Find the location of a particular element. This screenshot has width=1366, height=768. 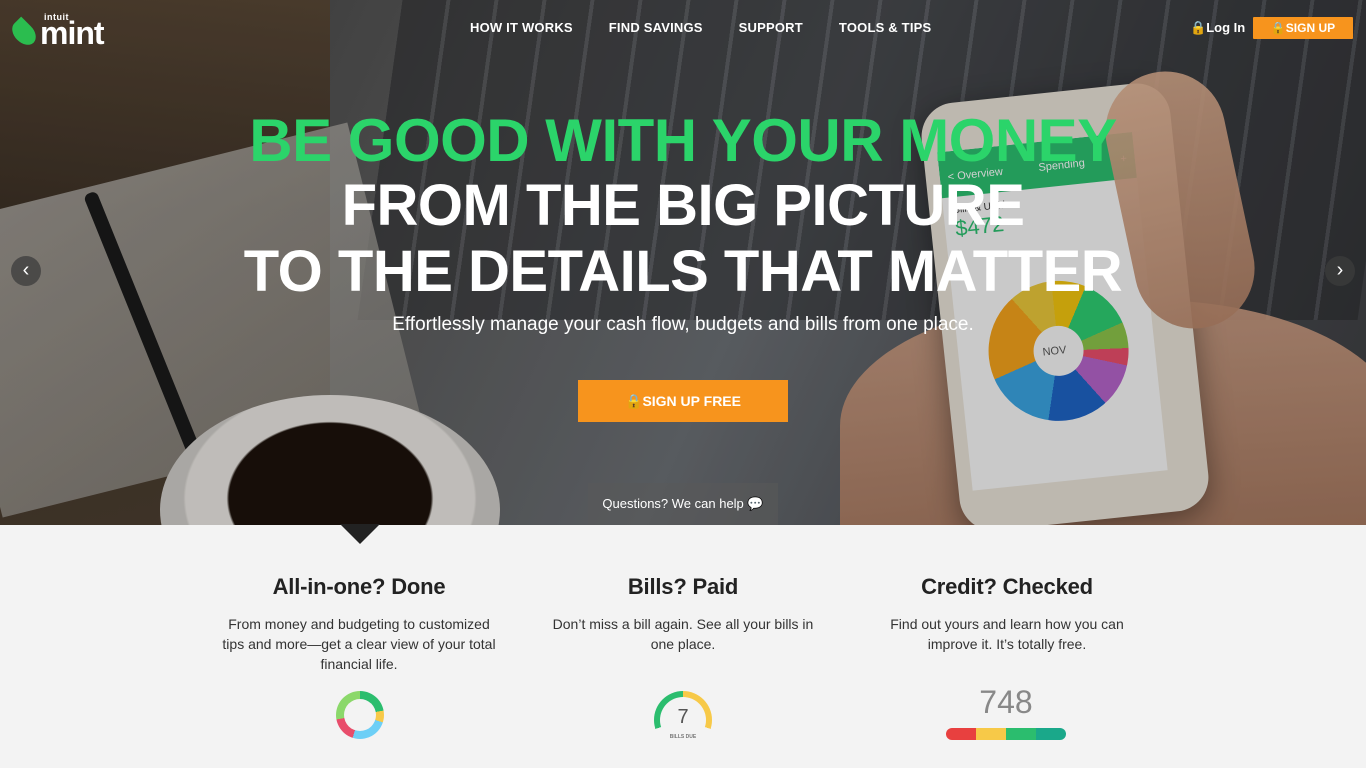

section-pointer is located at coordinates (360, 534).